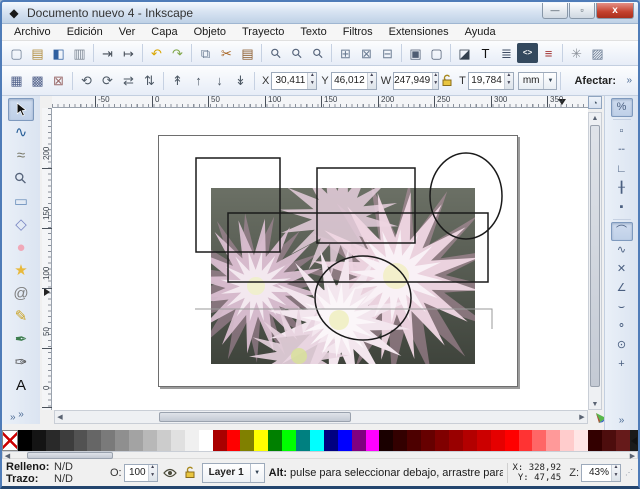 The height and width of the screenshot is (489, 640). I want to click on text-tool: A, so click(21, 385).